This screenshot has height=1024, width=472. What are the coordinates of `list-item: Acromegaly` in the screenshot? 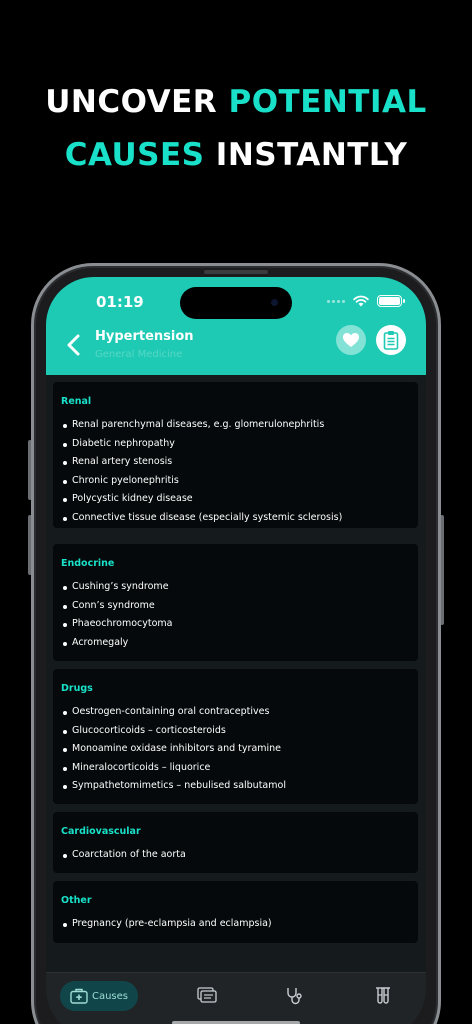 It's located at (235, 643).